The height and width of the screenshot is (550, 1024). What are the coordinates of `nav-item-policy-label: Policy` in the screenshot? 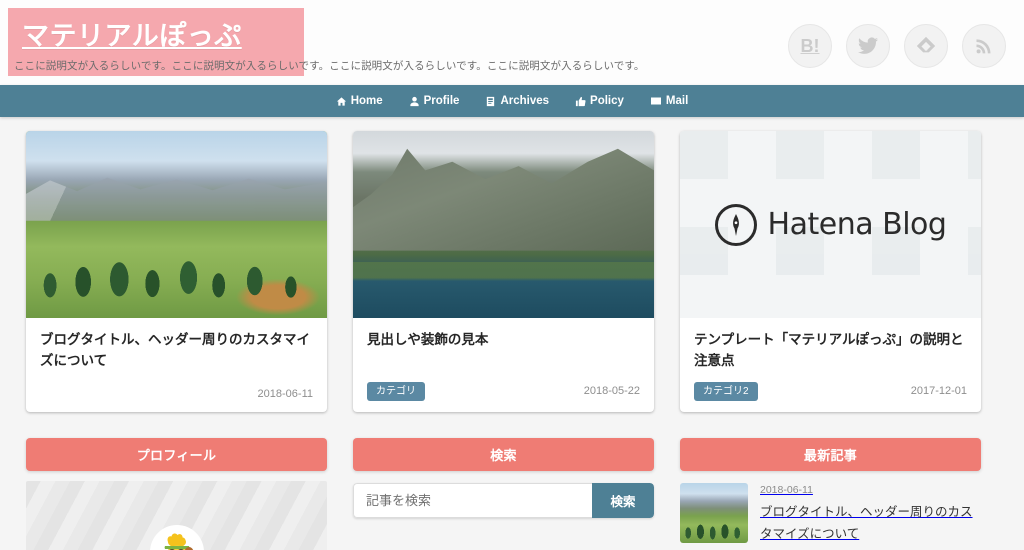 It's located at (607, 101).